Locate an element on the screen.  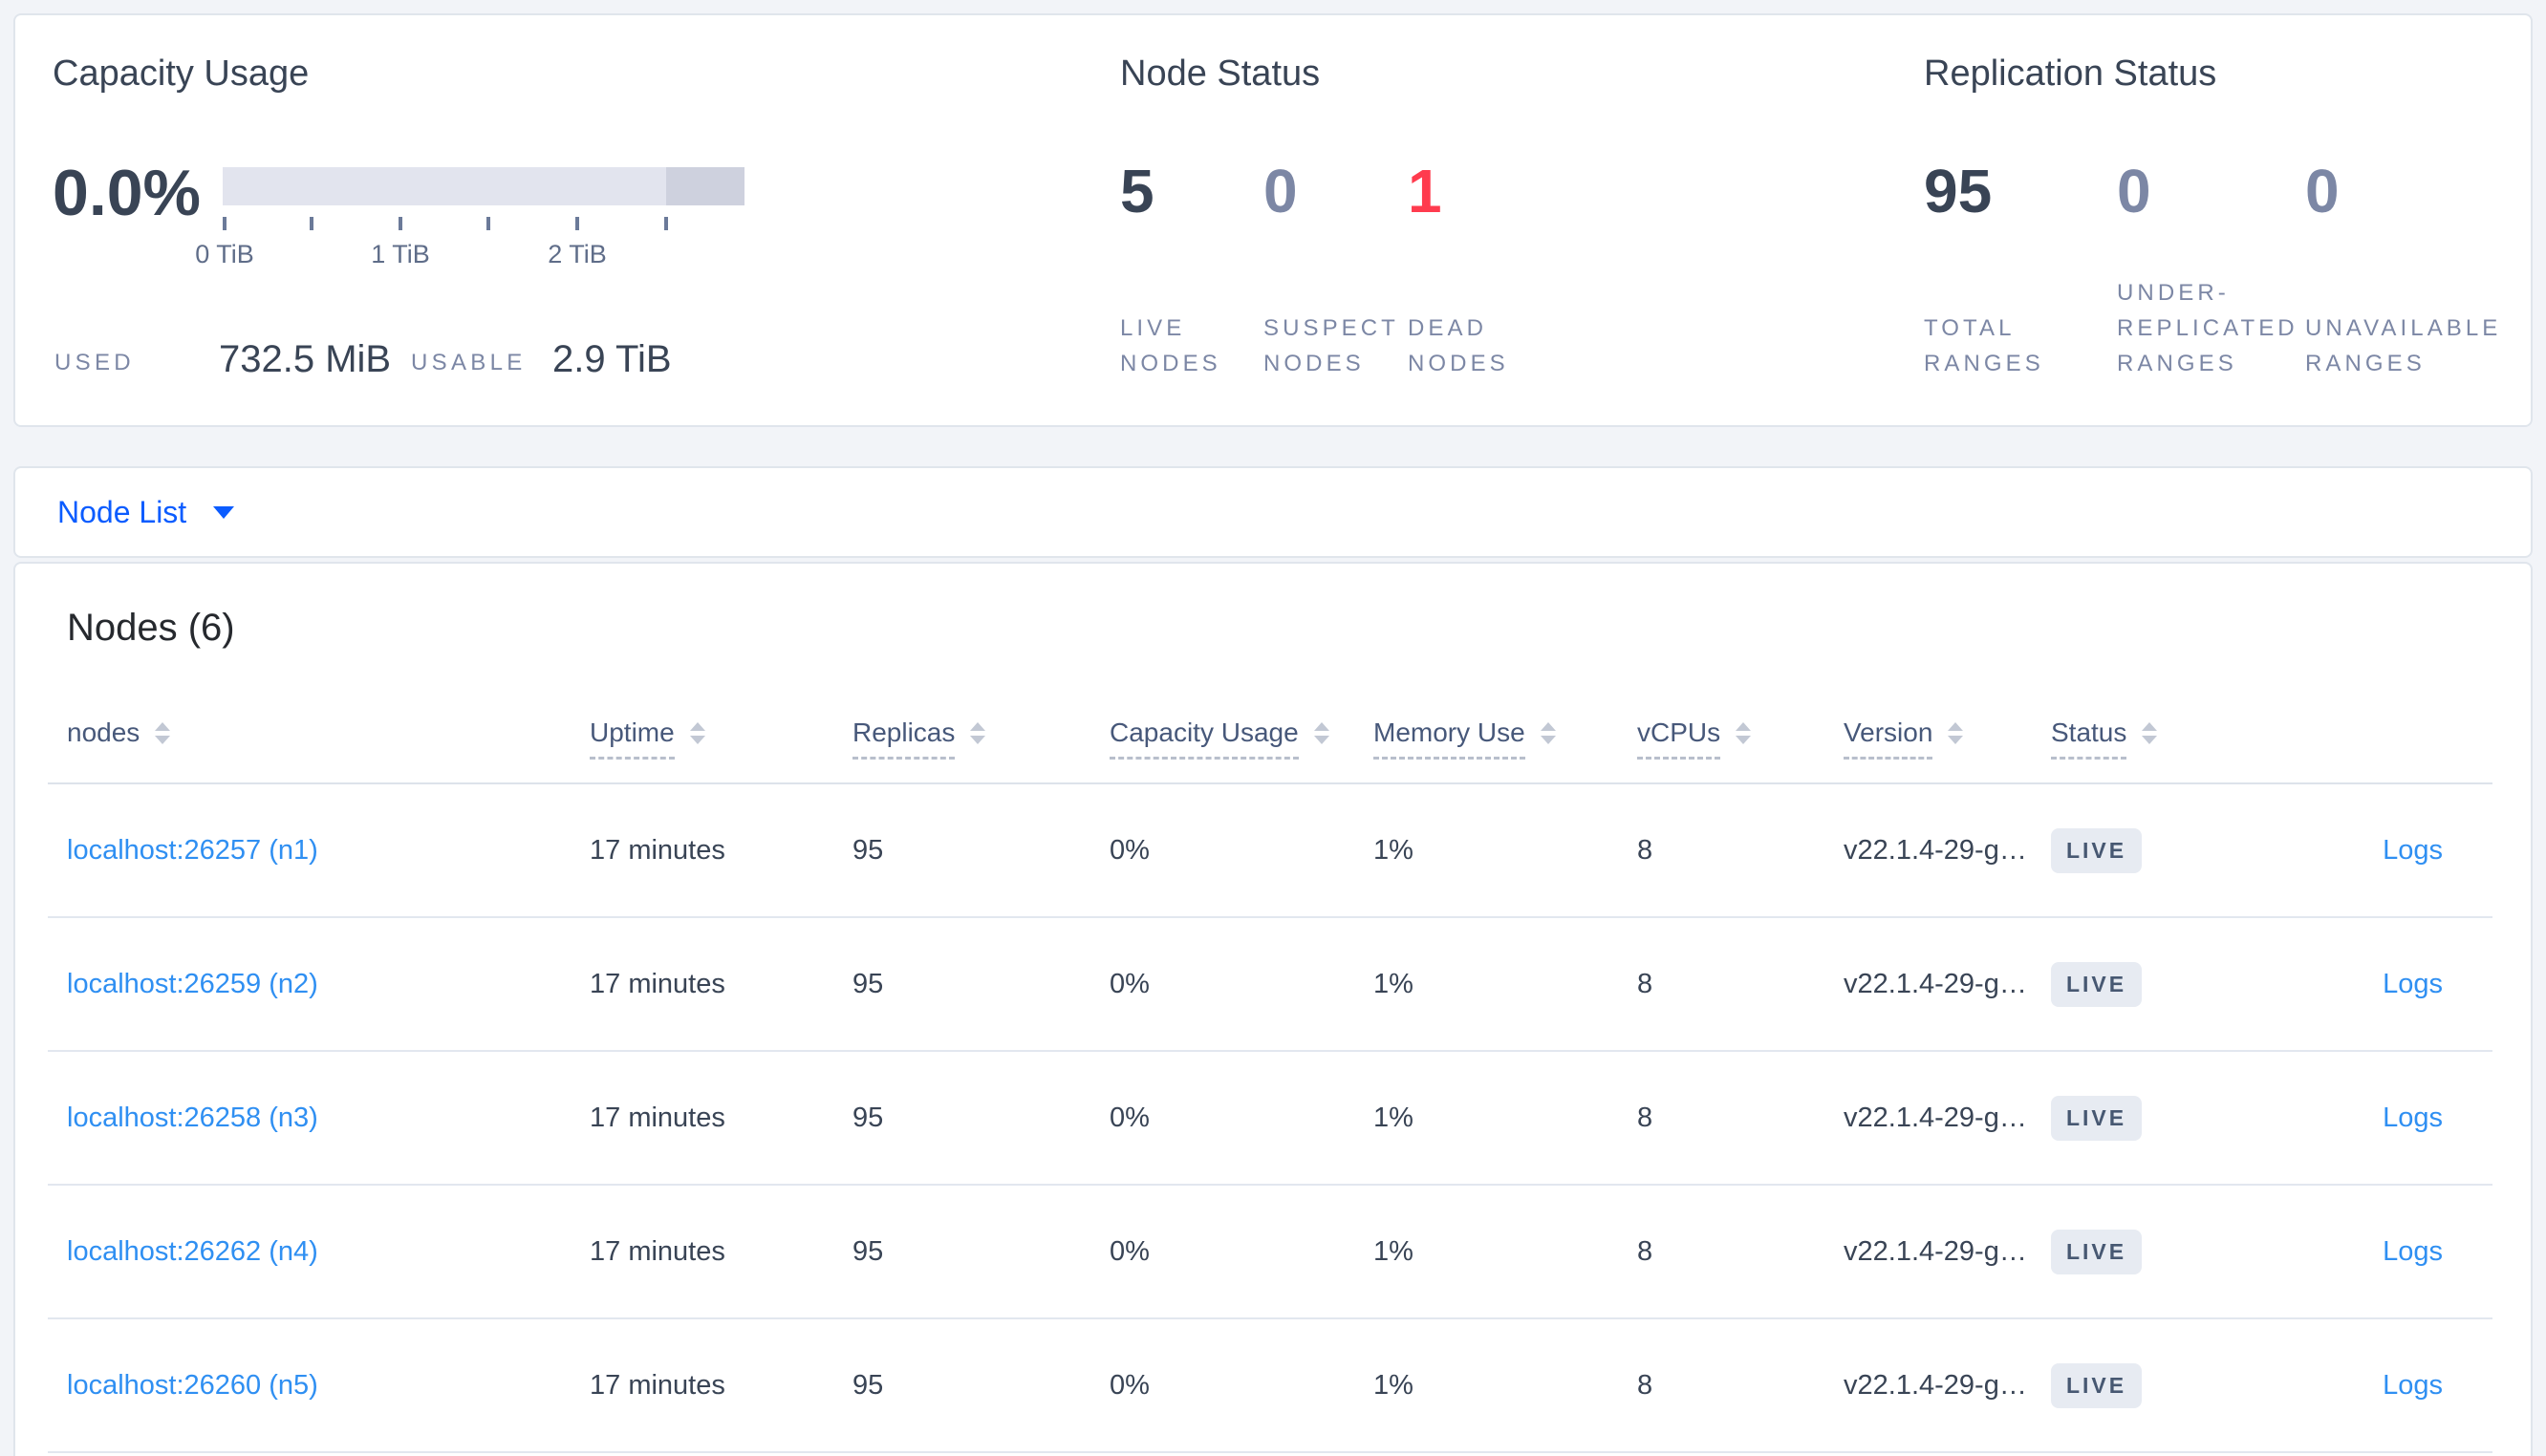
node-link: localhost:26257 (n1) is located at coordinates (192, 851).